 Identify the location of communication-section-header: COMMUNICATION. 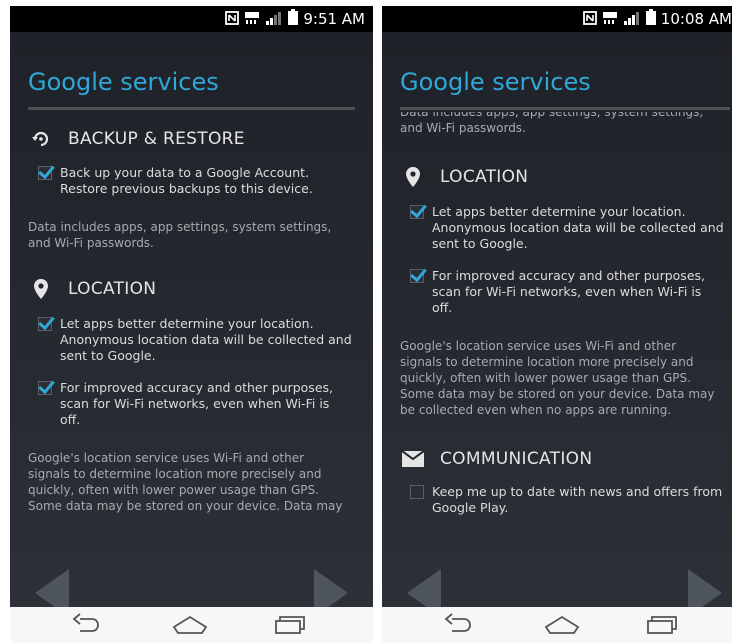
(497, 459).